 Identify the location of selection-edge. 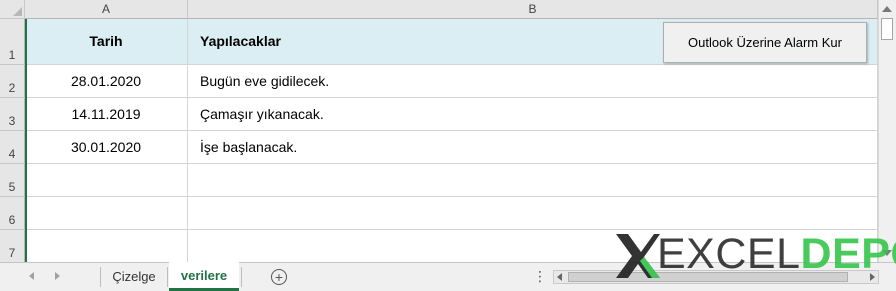
(26, 140).